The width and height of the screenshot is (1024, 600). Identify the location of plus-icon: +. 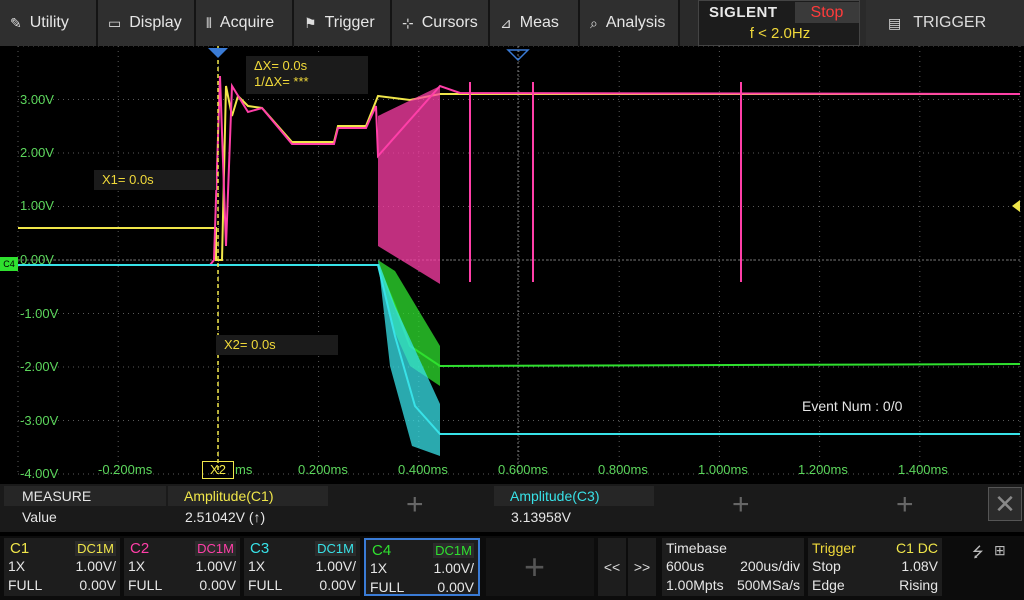
(535, 566).